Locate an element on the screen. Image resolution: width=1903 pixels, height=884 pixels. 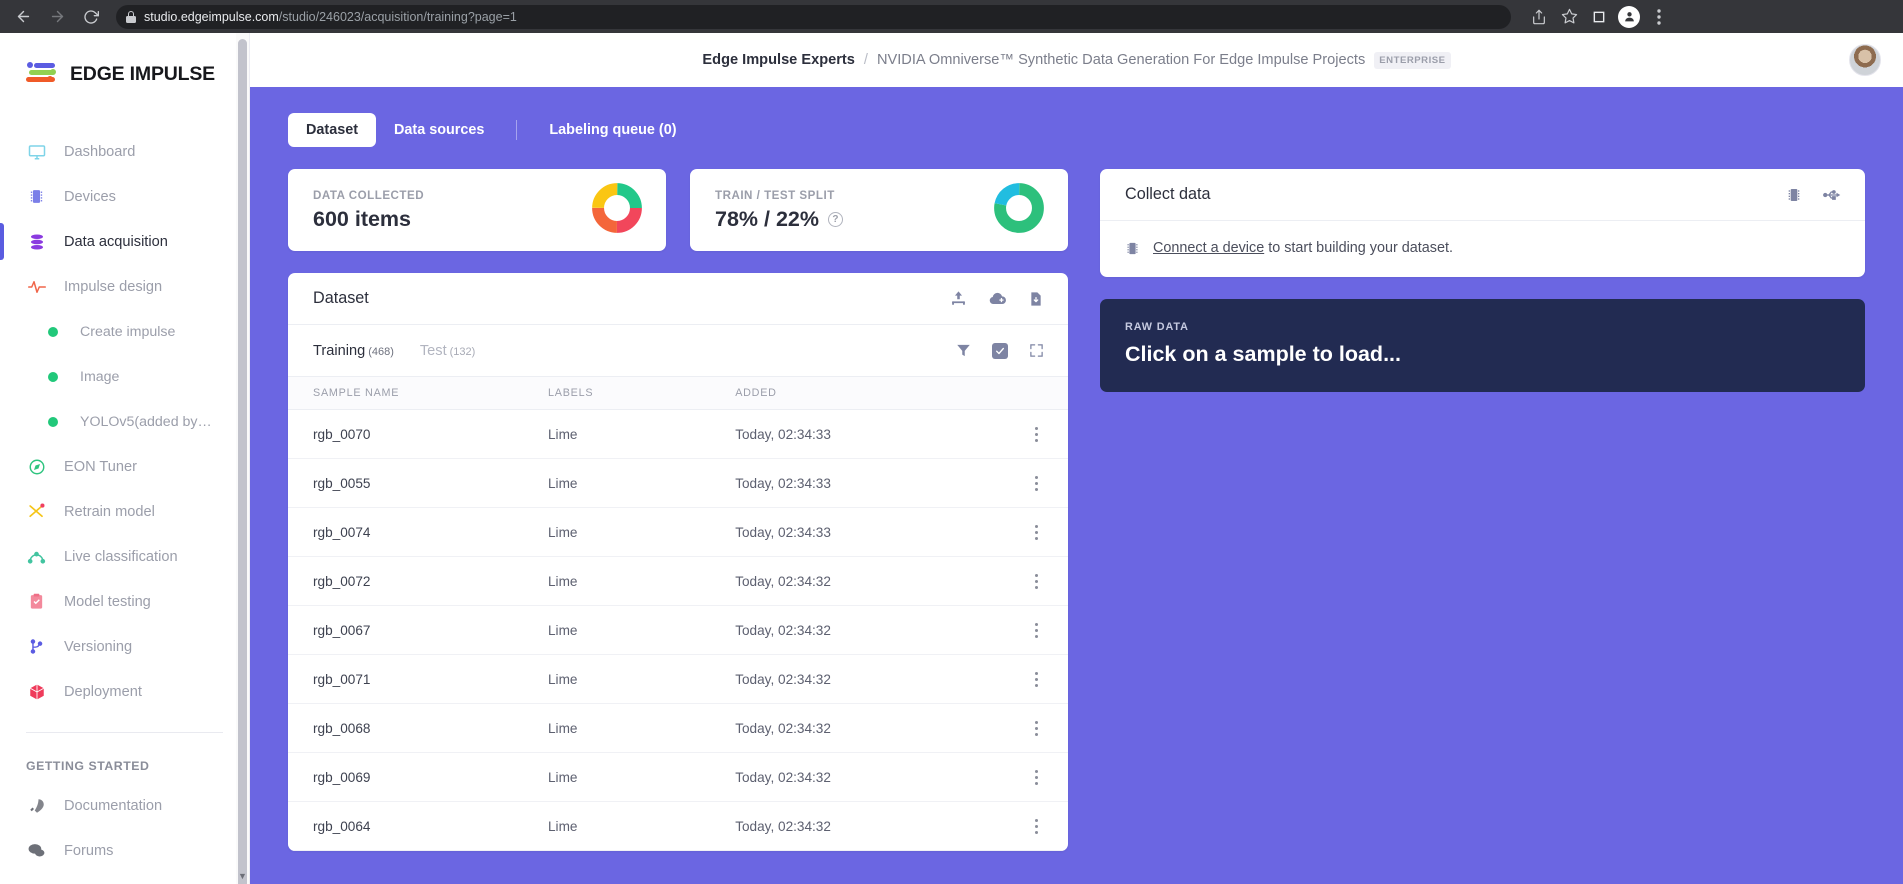
cell-sample-name: rgb_0067 is located at coordinates (418, 630).